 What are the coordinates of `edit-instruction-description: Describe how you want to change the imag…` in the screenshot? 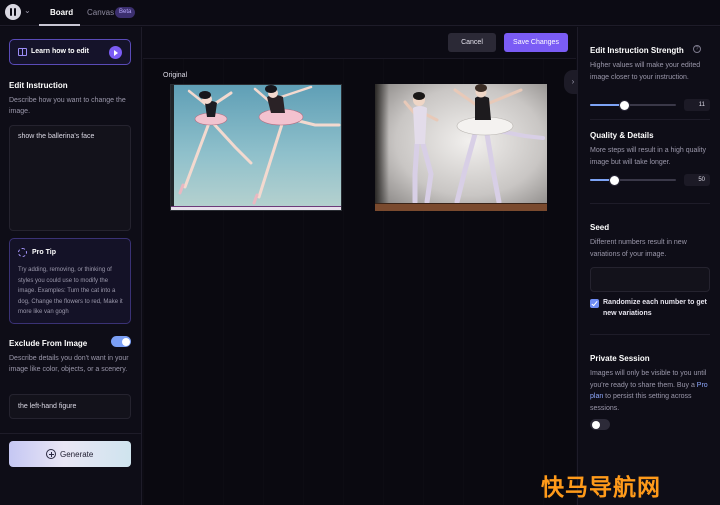 It's located at (67, 106).